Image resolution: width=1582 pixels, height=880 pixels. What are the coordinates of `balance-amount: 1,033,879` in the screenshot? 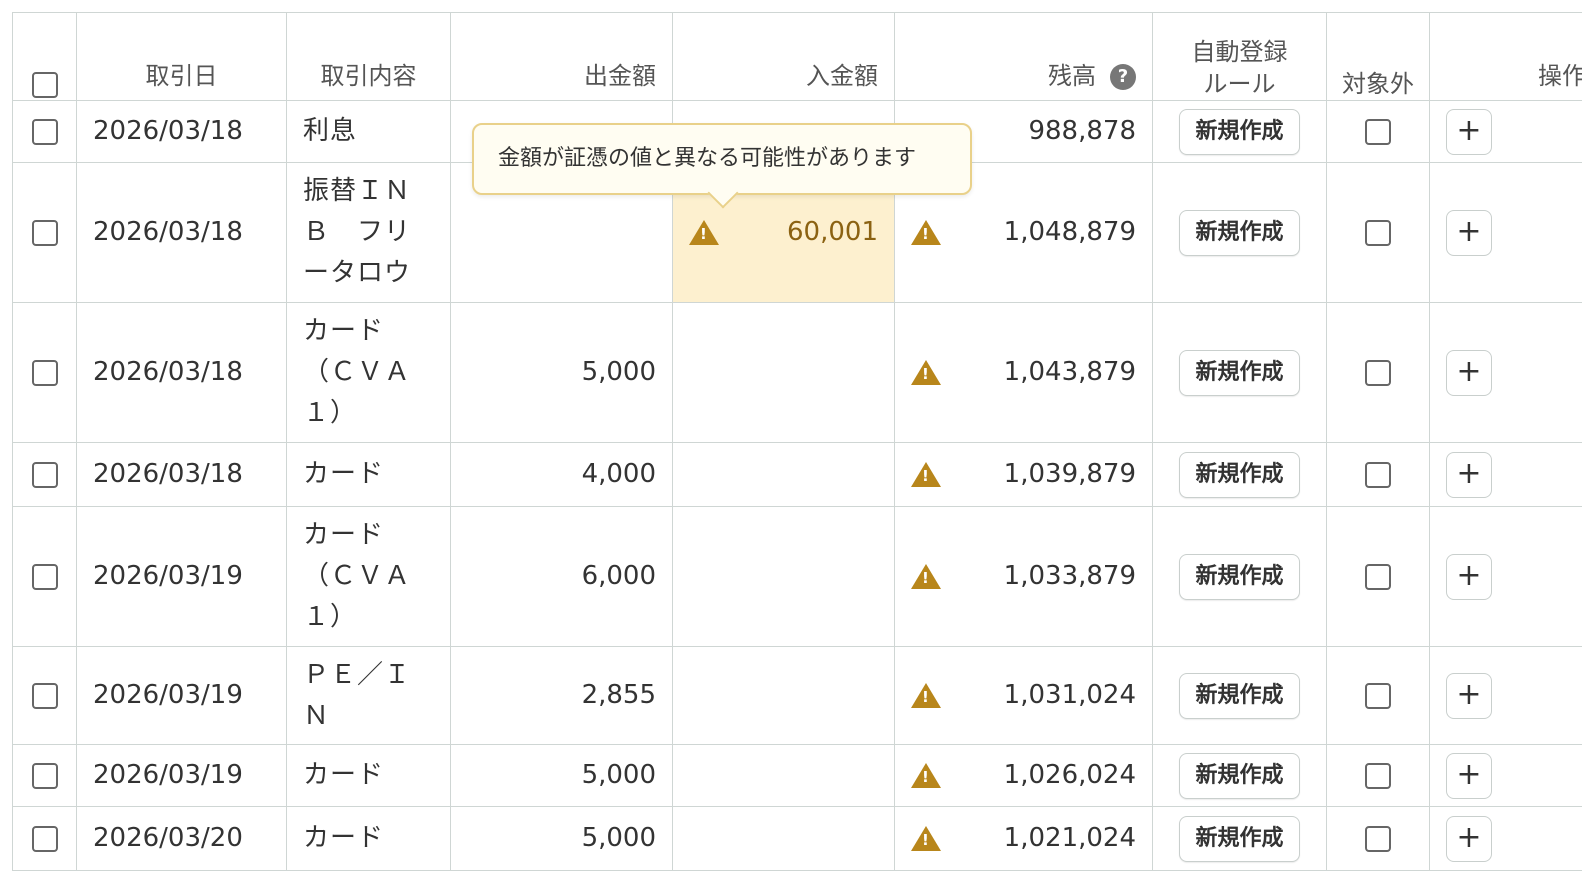 It's located at (1069, 576).